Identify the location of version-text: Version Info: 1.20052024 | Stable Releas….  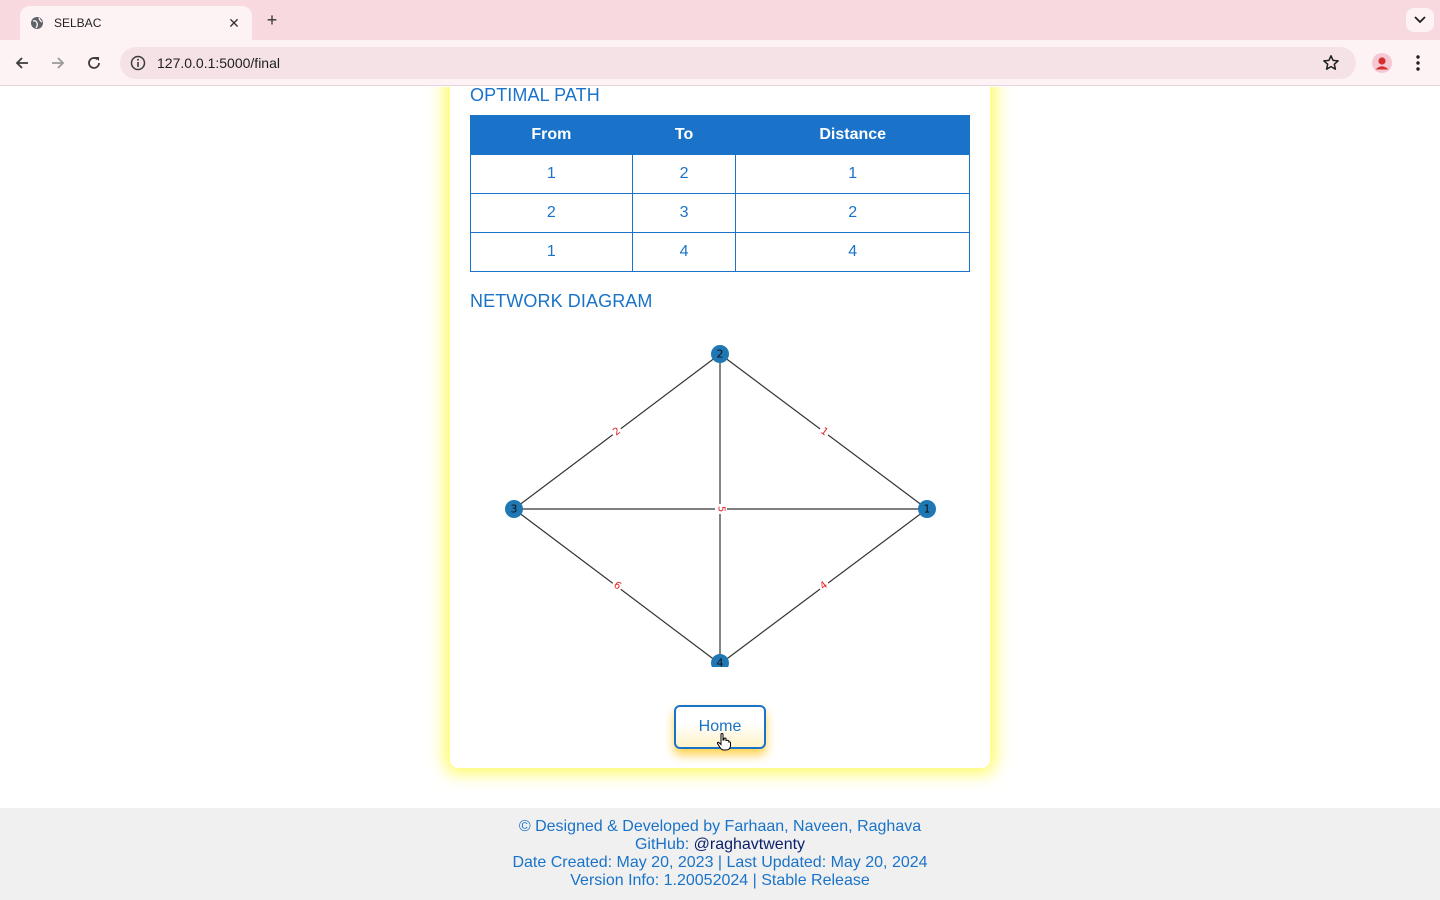
(720, 880).